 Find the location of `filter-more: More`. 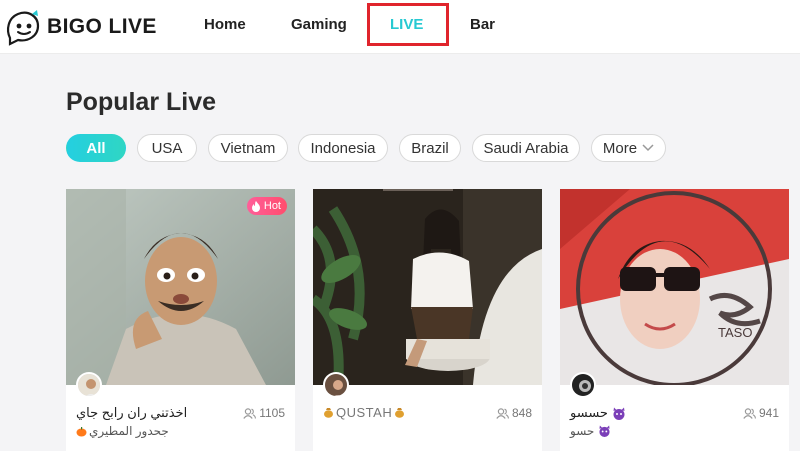

filter-more: More is located at coordinates (628, 148).